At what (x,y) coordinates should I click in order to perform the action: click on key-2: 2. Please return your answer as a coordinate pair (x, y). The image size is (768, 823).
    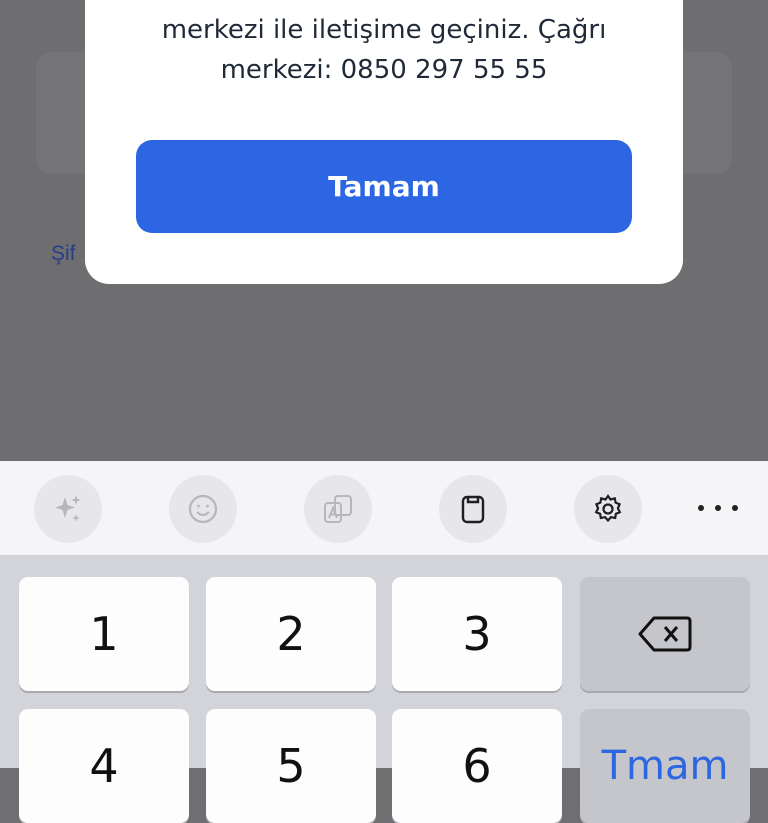
    Looking at the image, I should click on (291, 634).